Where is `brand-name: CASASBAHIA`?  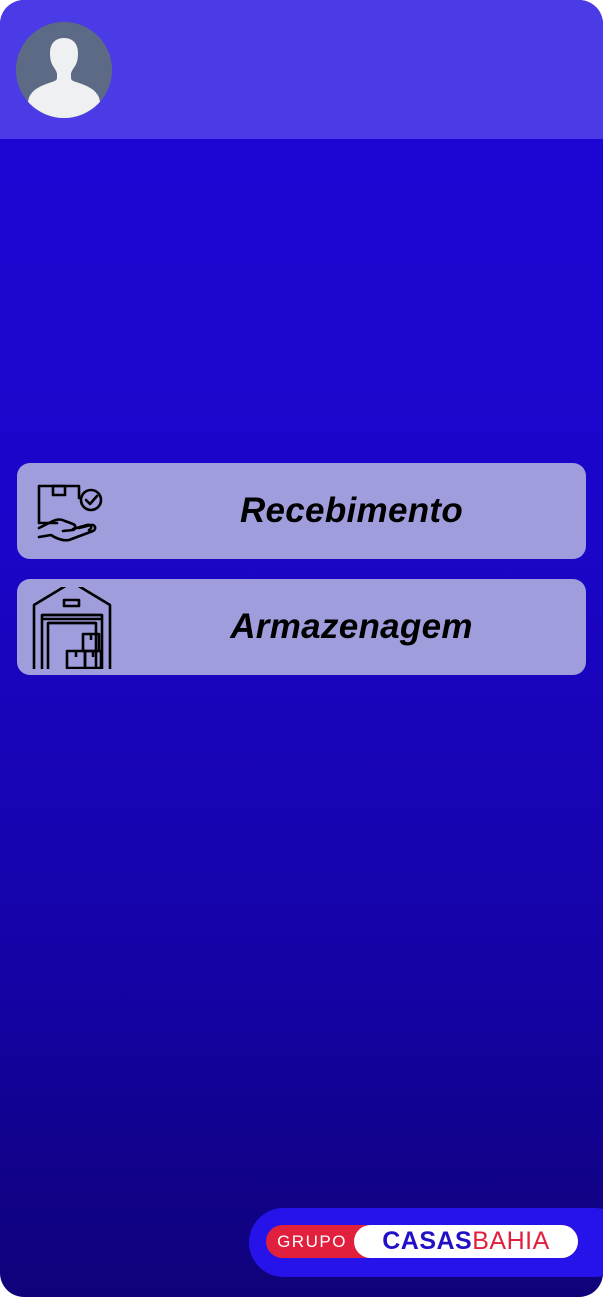
brand-name: CASASBAHIA is located at coordinates (466, 1241).